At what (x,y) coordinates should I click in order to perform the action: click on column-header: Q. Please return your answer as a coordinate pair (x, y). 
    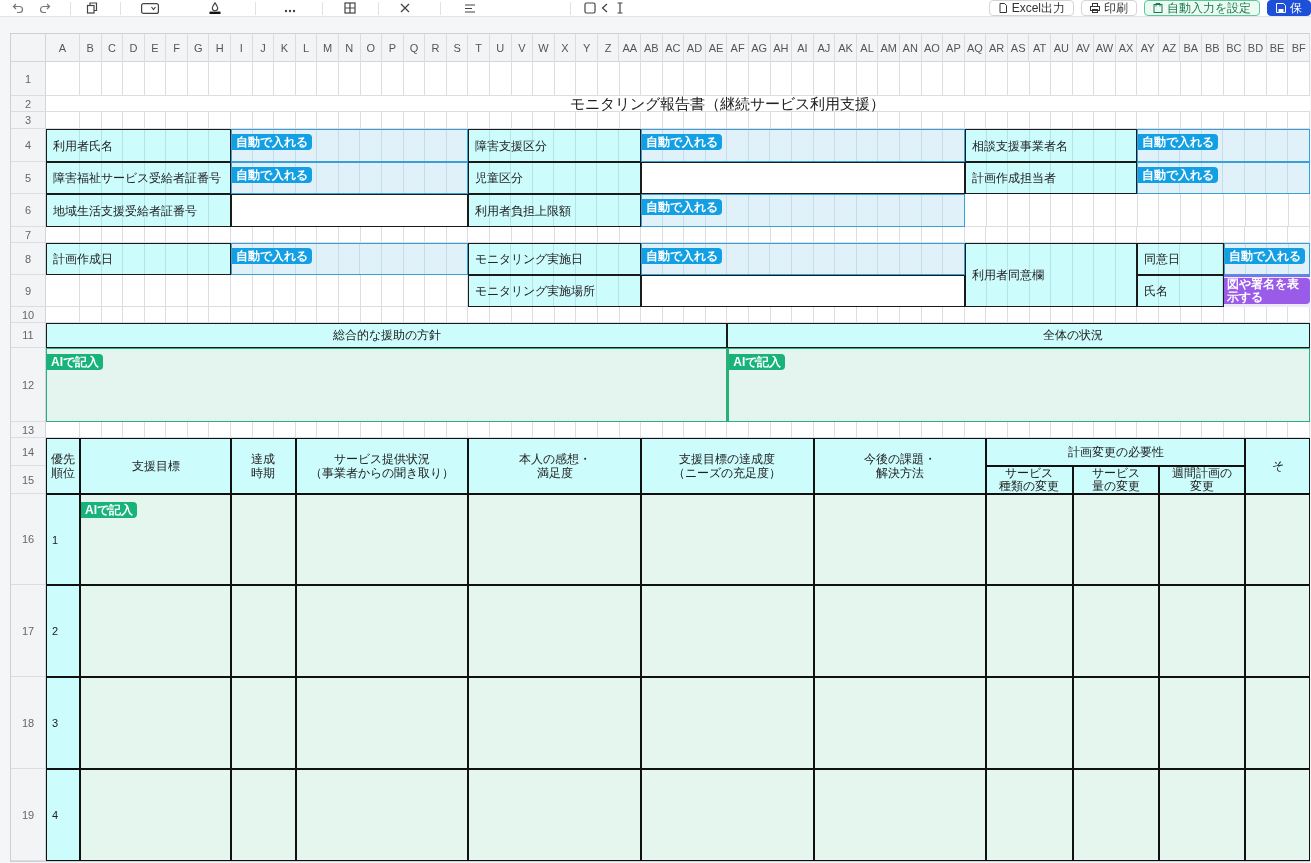
    Looking at the image, I should click on (414, 48).